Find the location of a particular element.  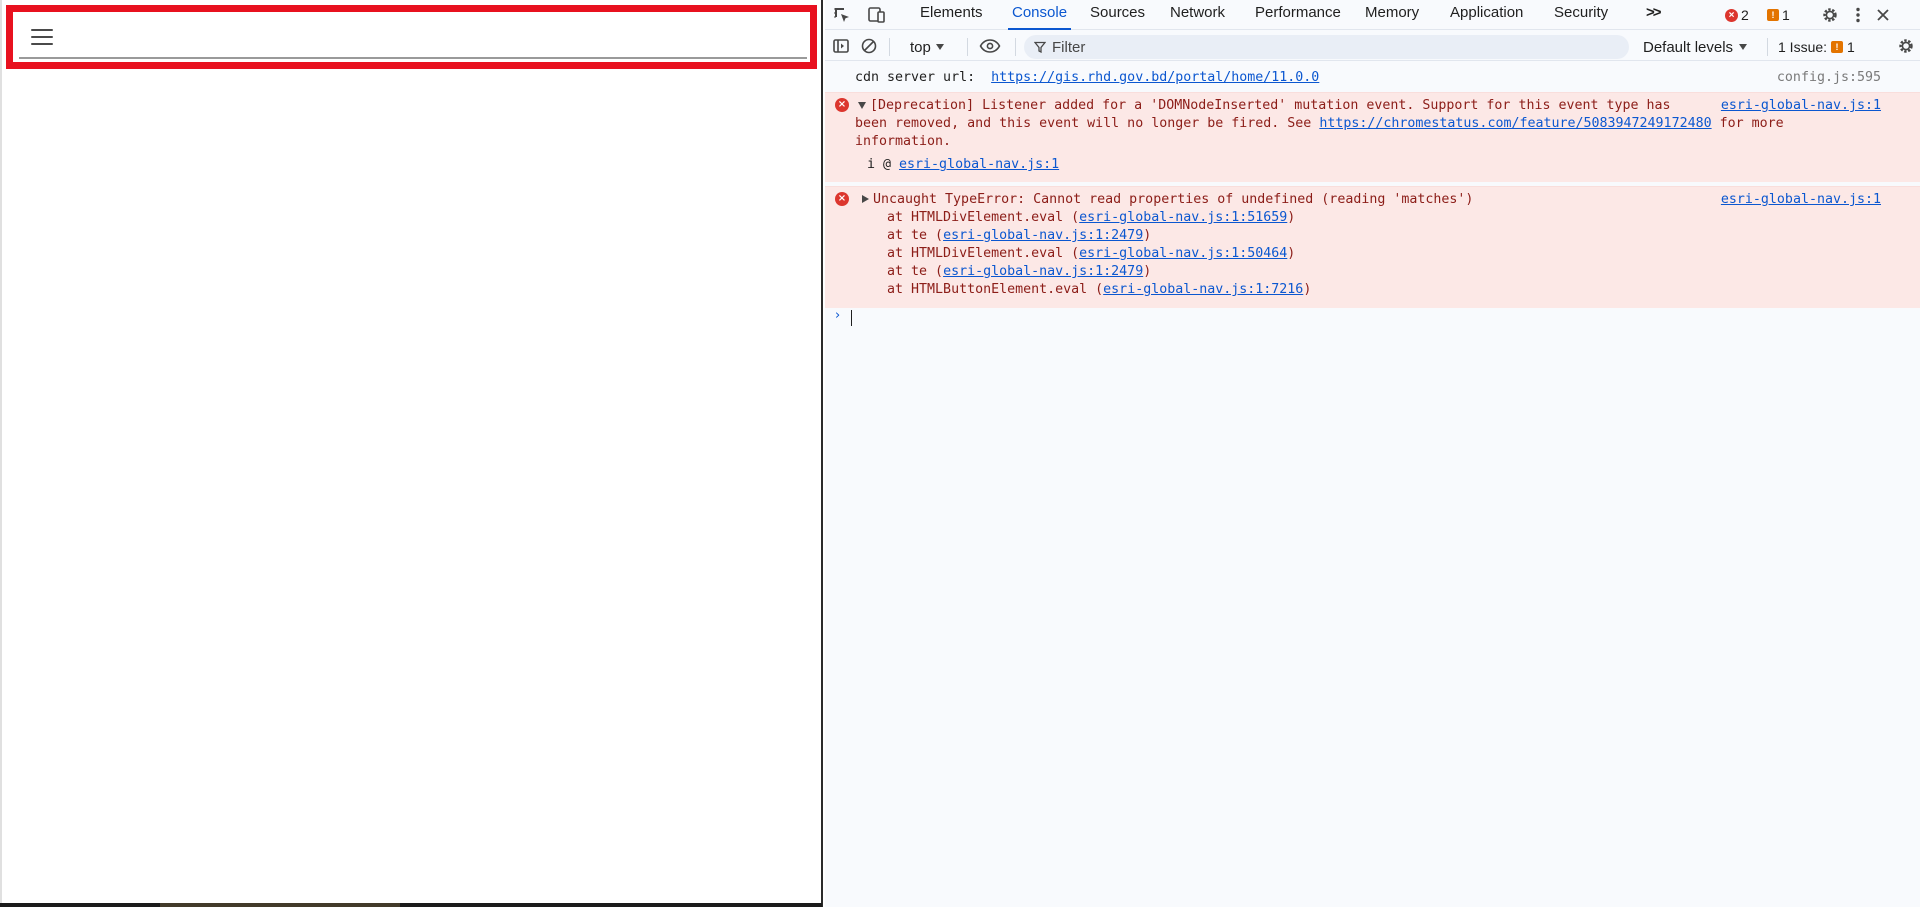

text-cursor is located at coordinates (851, 318).